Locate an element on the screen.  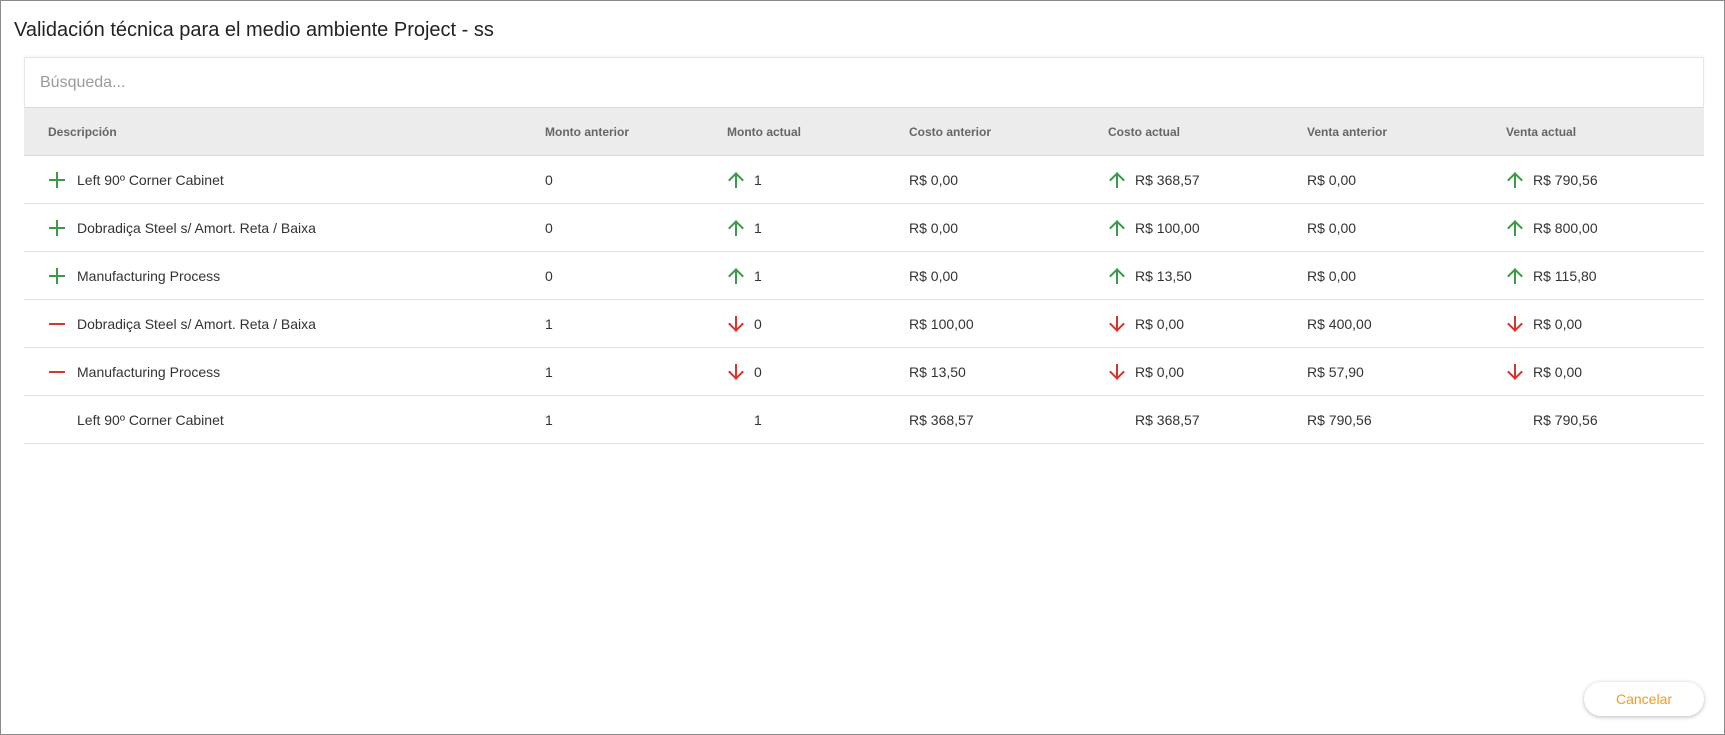
header-curr-amount: Monto actual is located at coordinates (818, 131).